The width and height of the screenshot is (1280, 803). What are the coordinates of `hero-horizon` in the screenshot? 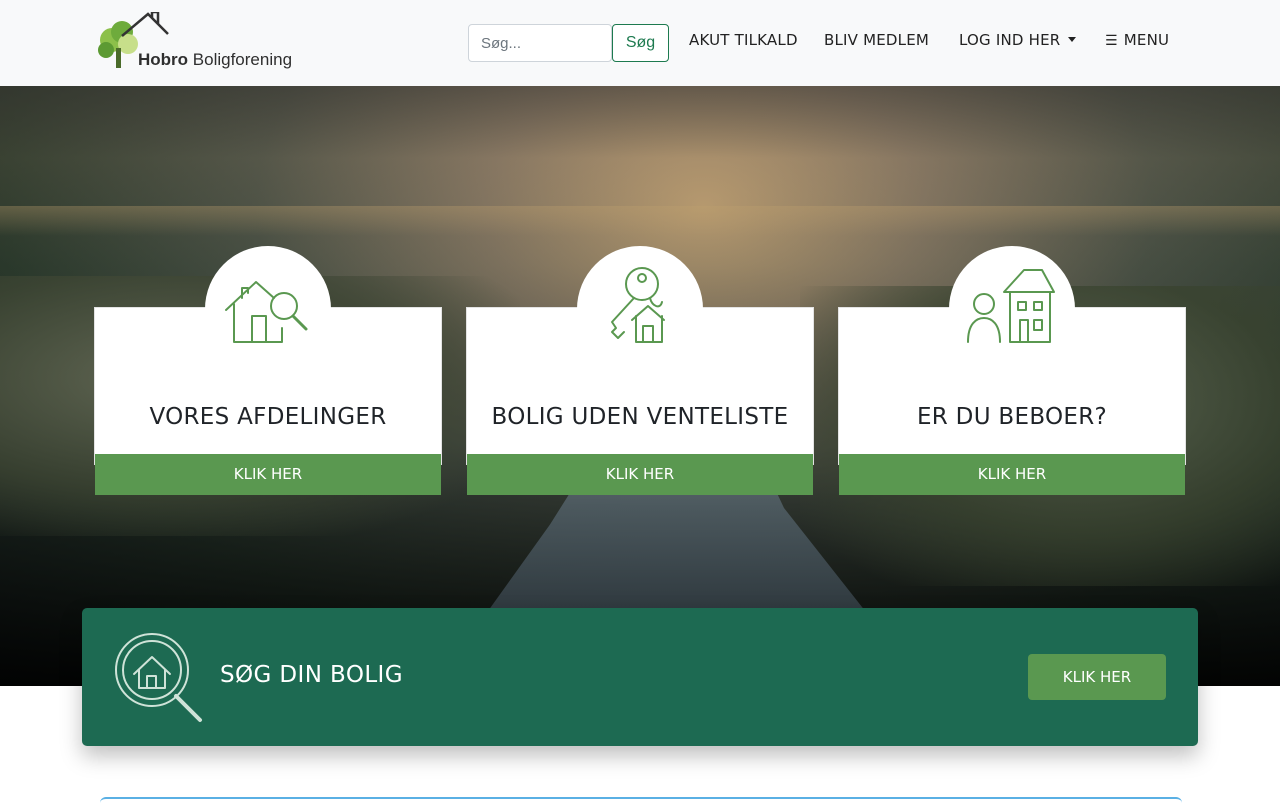 It's located at (640, 221).